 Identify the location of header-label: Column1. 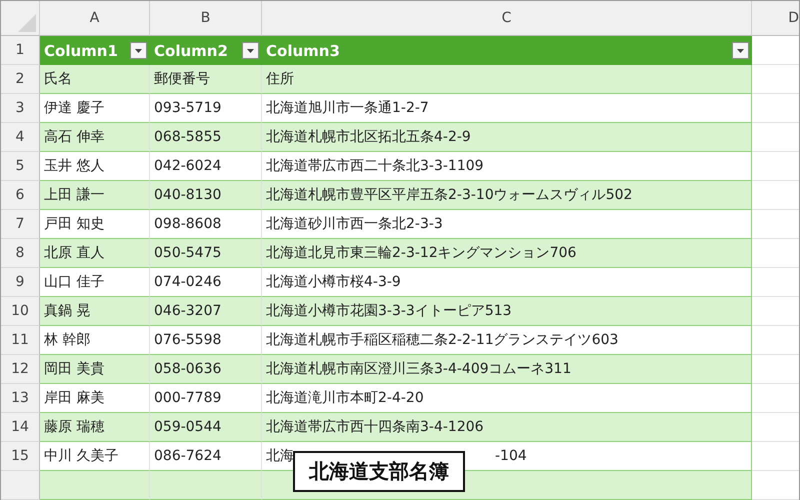
(81, 51).